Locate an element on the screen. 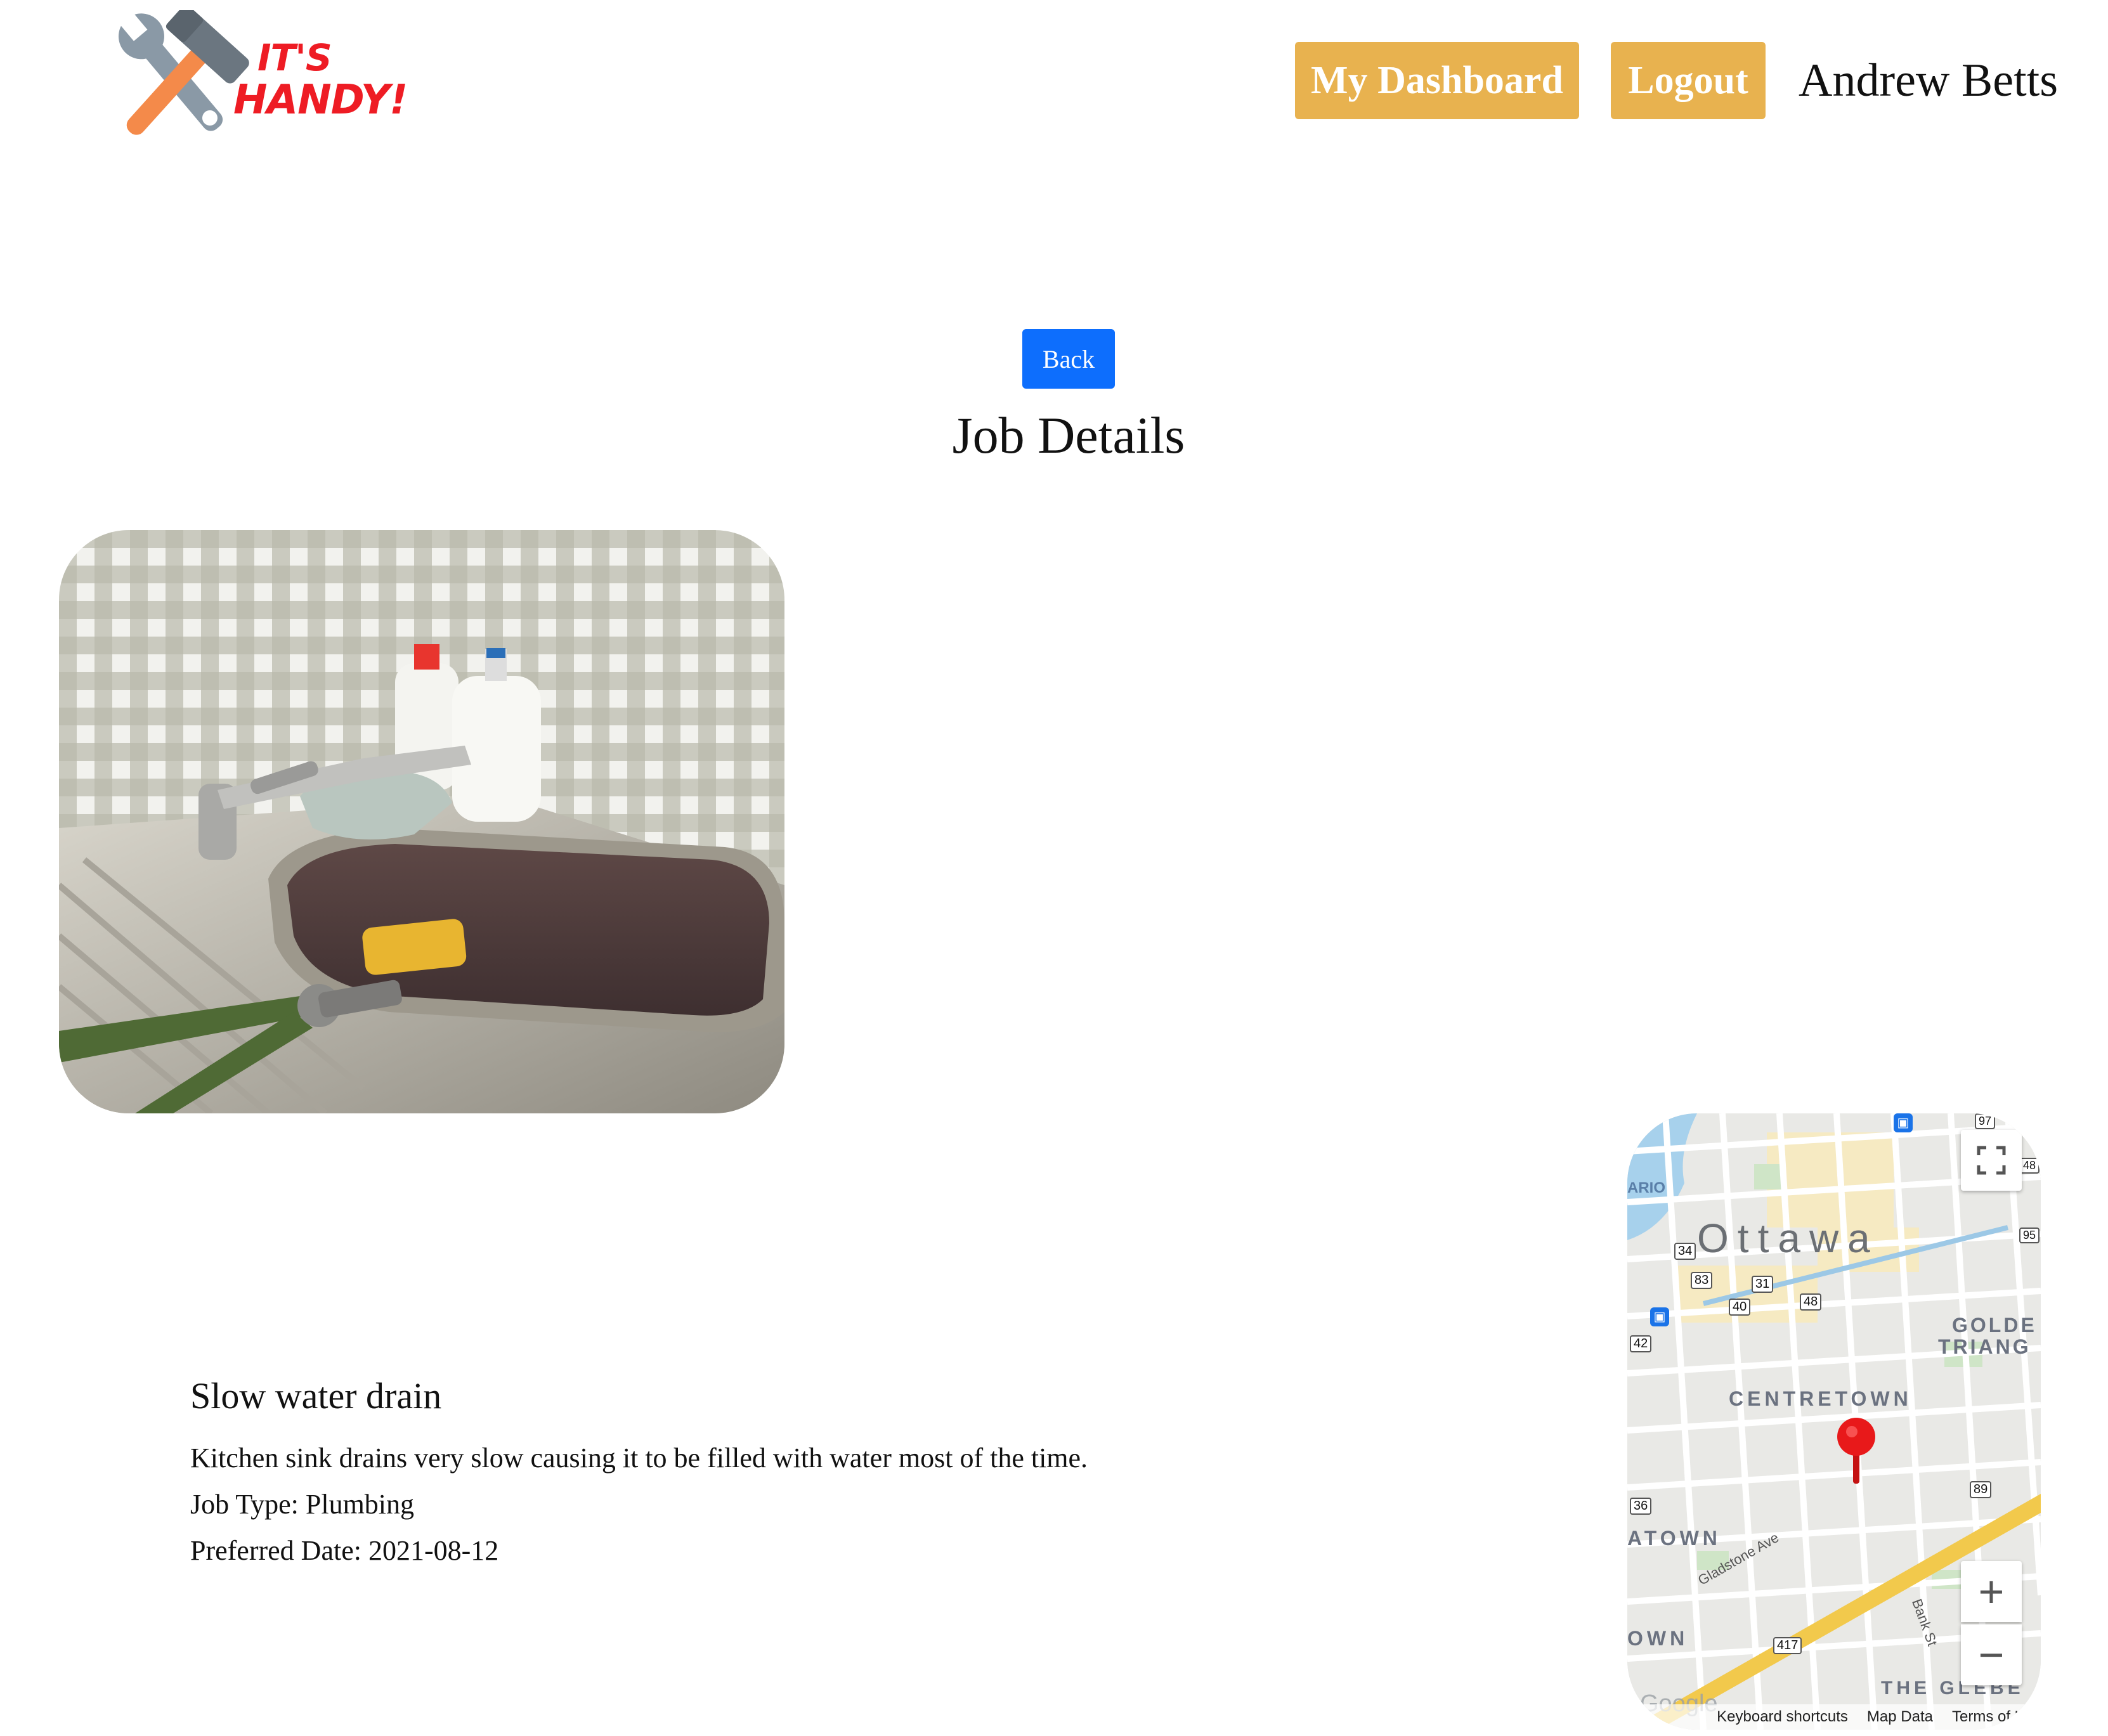 This screenshot has height=1736, width=2108. route-badge: 31 is located at coordinates (1763, 1284).